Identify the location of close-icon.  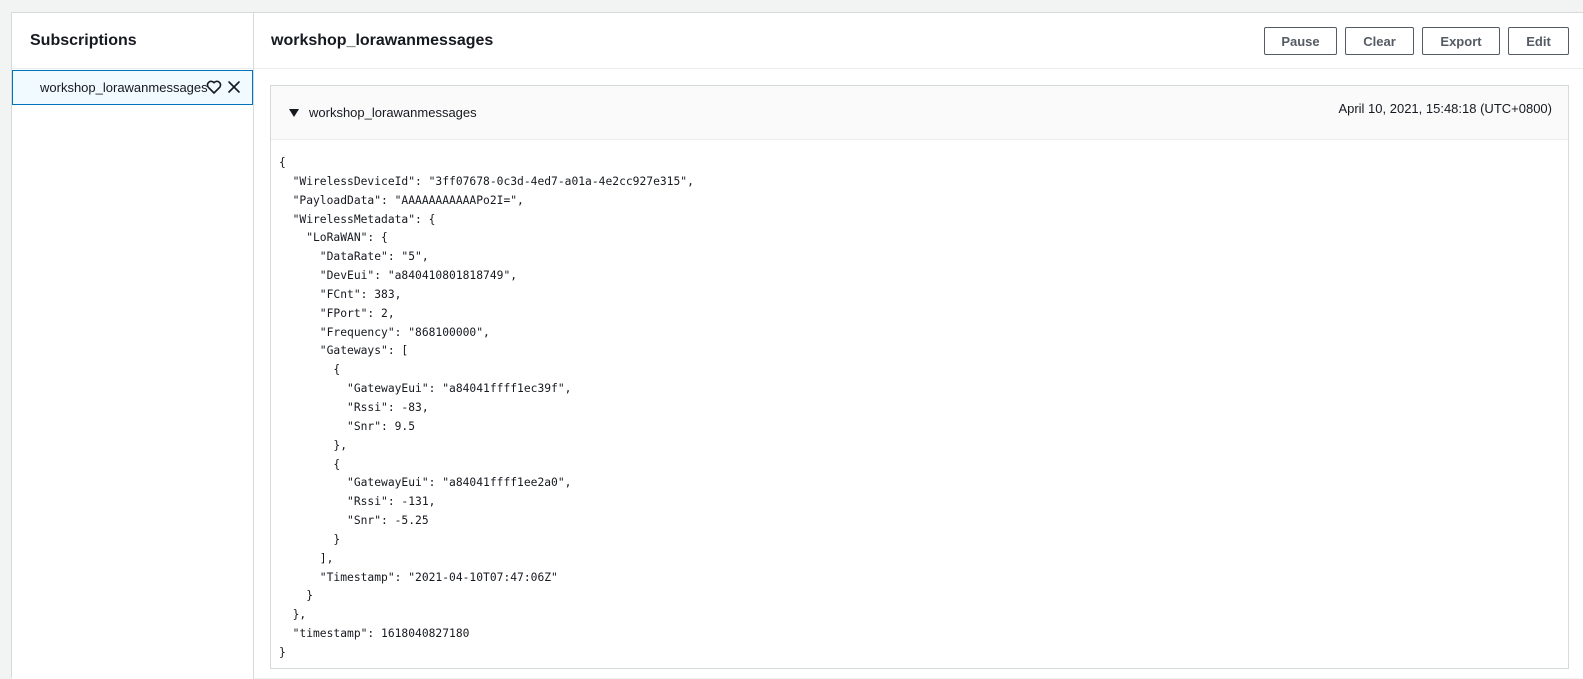
(234, 87).